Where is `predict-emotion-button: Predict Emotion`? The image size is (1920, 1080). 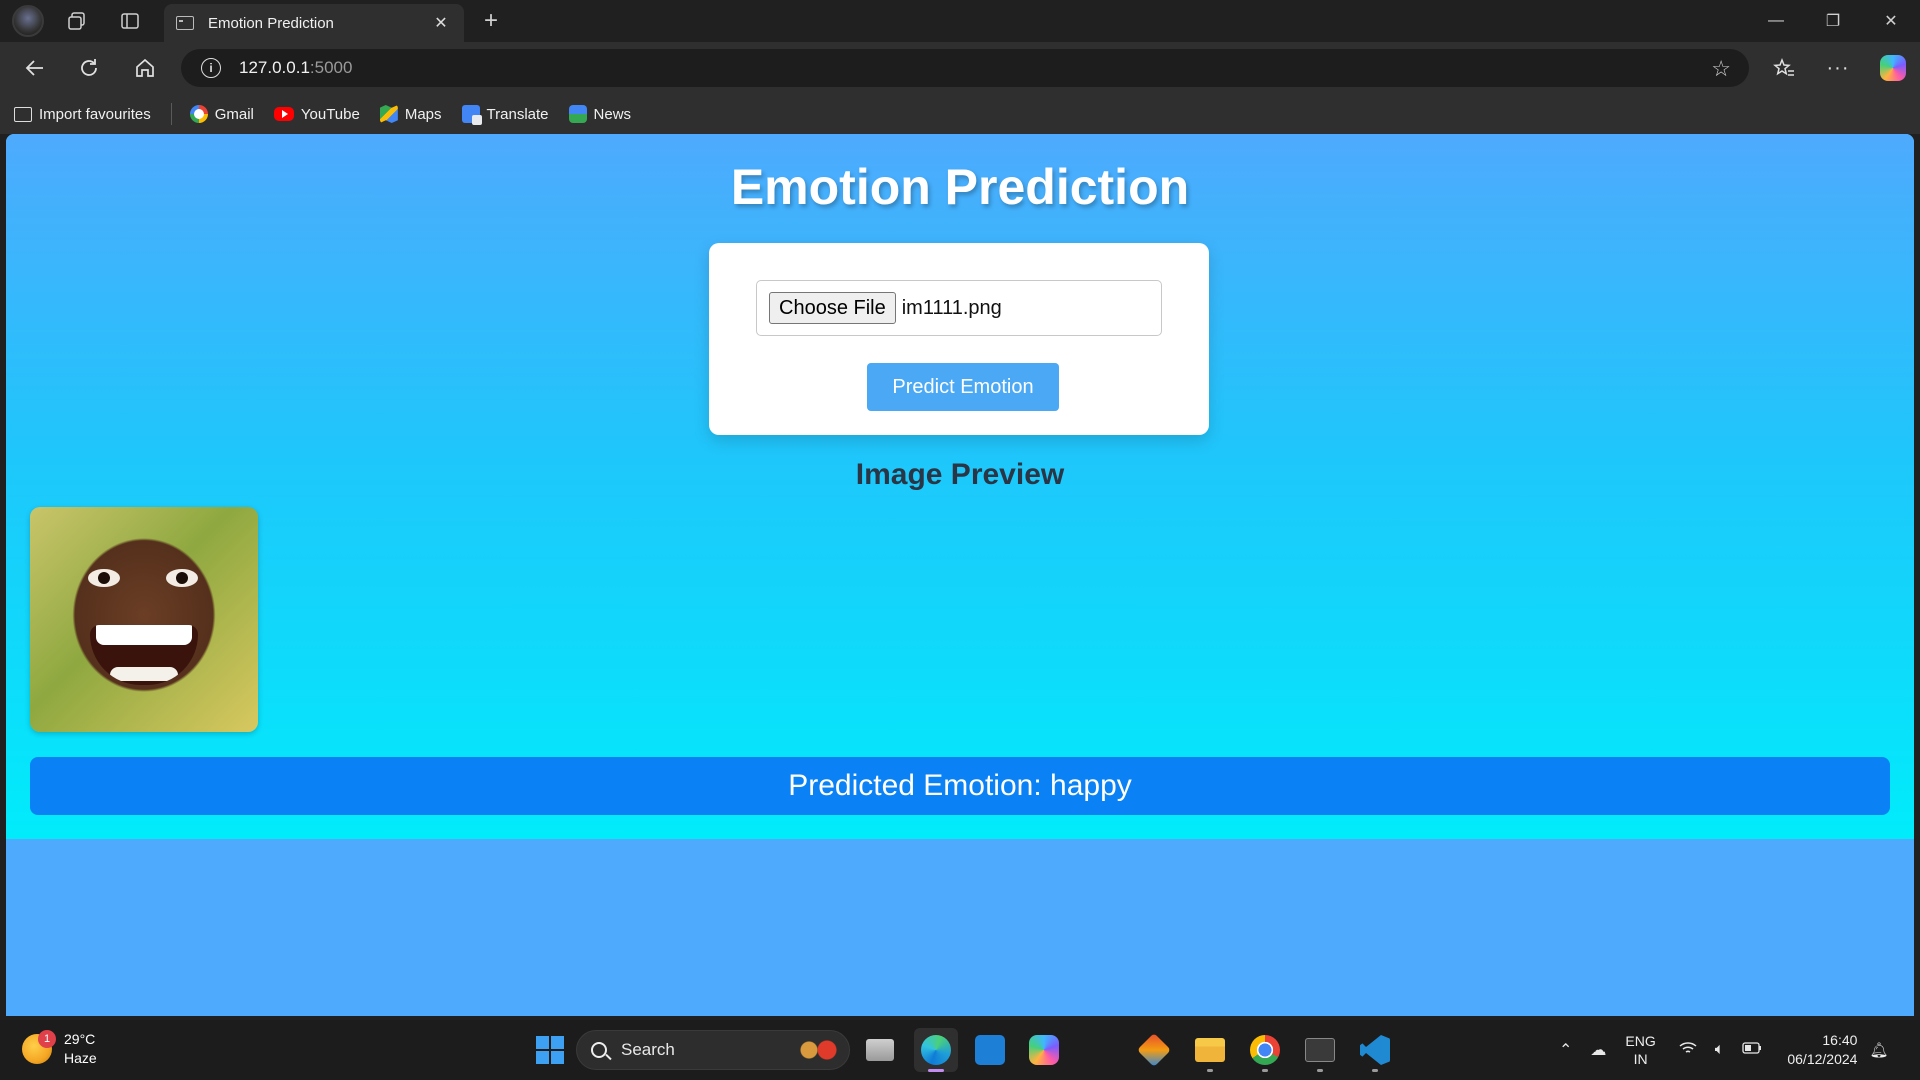
predict-emotion-button: Predict Emotion is located at coordinates (963, 387).